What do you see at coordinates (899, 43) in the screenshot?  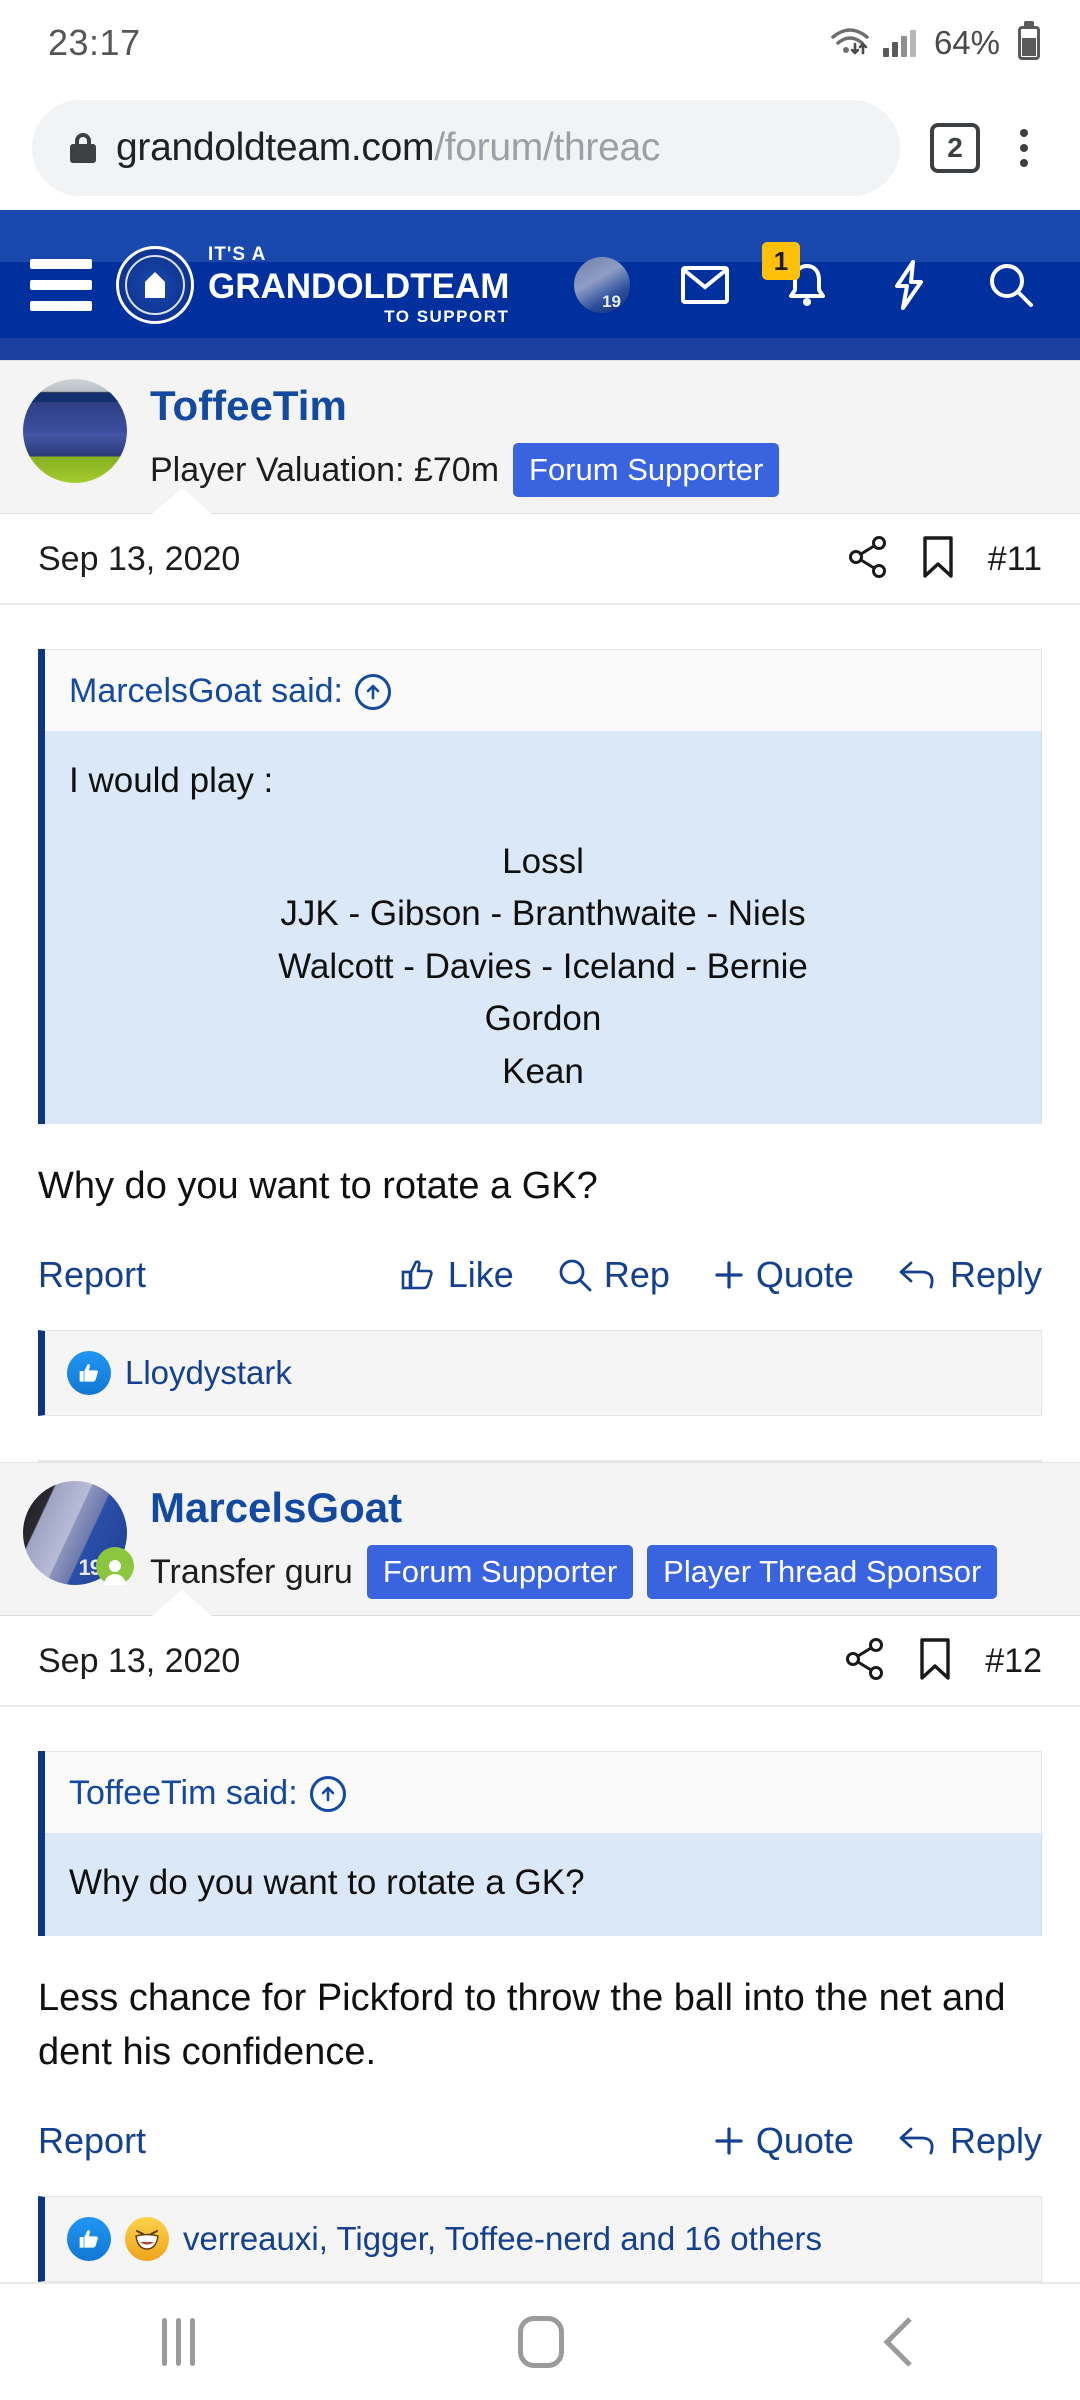 I see `cellular-signal-icon` at bounding box center [899, 43].